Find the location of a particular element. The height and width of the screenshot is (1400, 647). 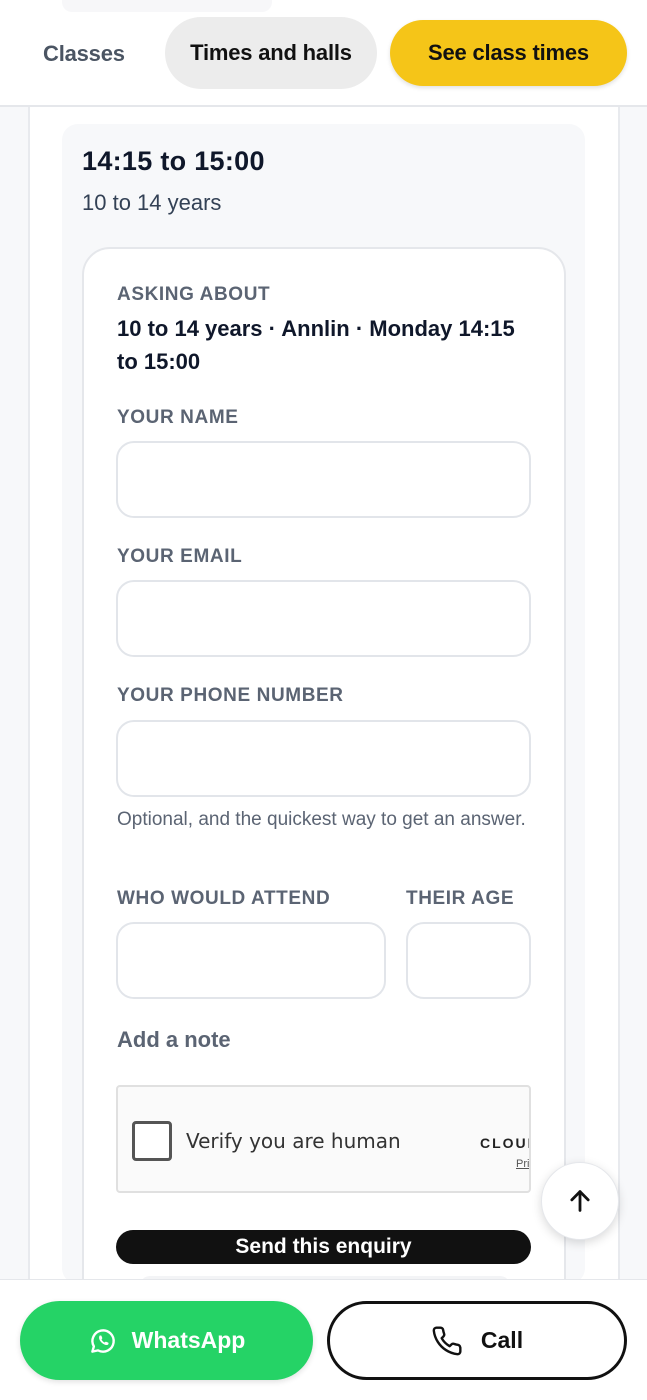

session-age-range: 10 to 14 years is located at coordinates (152, 202).